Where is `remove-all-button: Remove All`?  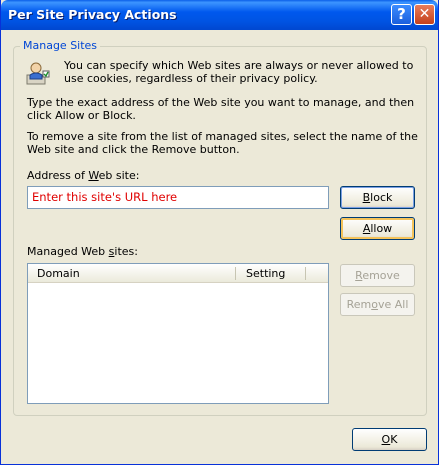 remove-all-button: Remove All is located at coordinates (377, 304).